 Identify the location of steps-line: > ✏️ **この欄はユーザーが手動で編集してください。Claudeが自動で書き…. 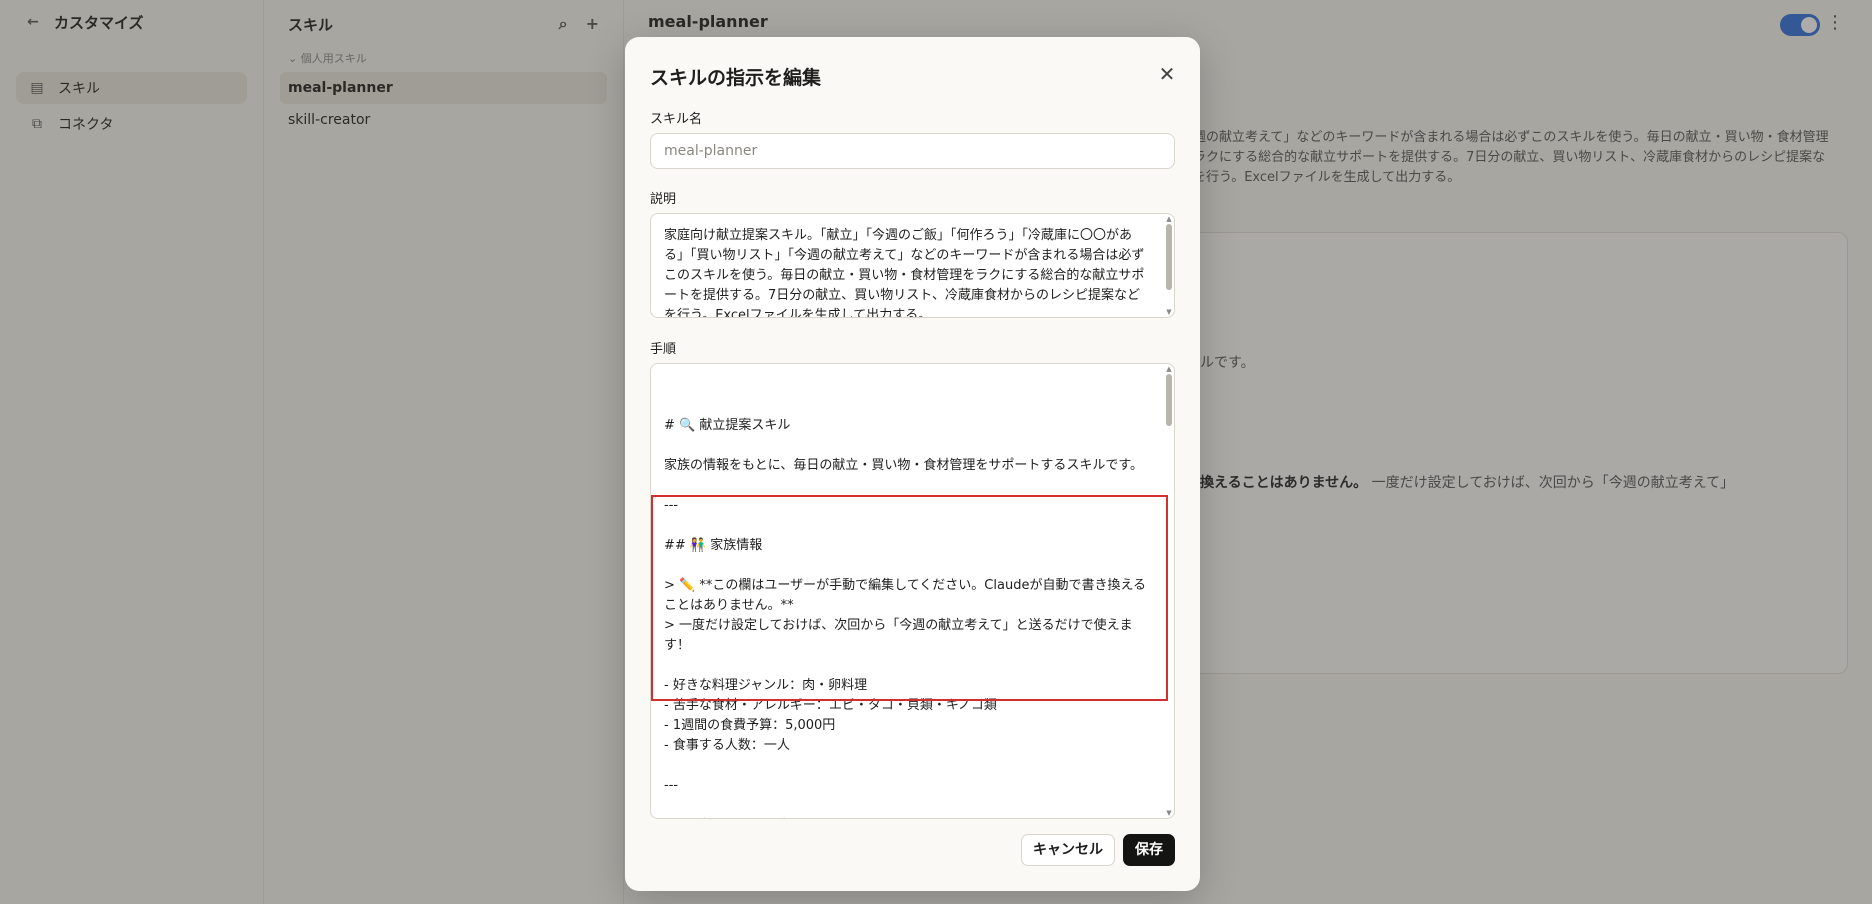
(905, 595).